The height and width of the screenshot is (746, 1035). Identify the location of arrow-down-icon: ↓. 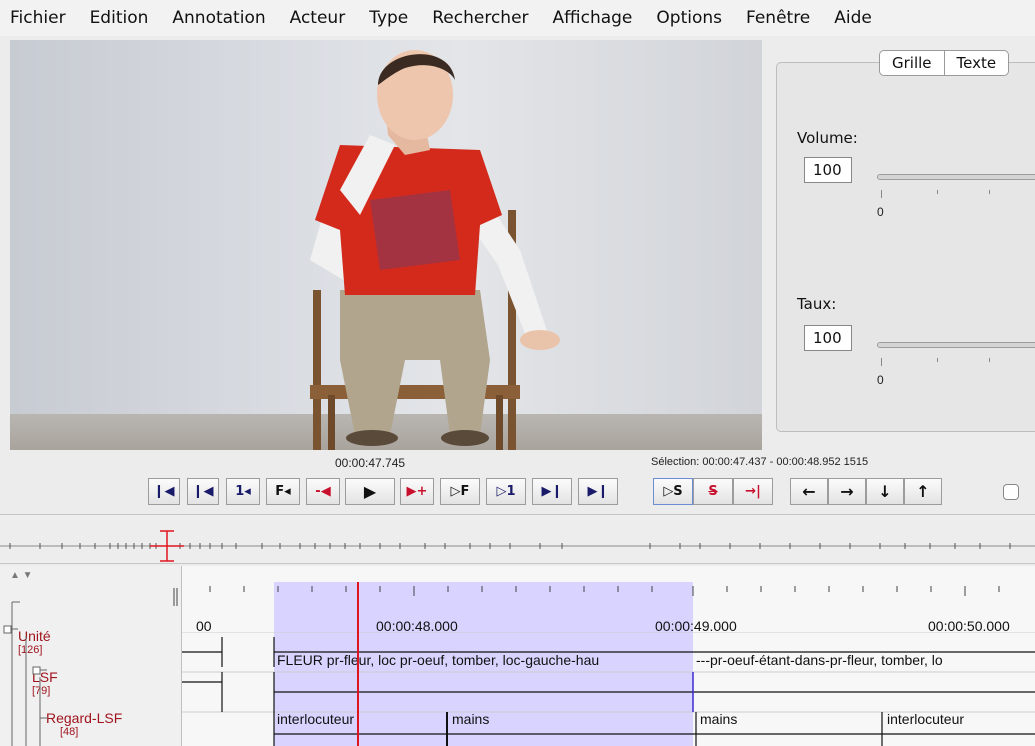
(885, 491).